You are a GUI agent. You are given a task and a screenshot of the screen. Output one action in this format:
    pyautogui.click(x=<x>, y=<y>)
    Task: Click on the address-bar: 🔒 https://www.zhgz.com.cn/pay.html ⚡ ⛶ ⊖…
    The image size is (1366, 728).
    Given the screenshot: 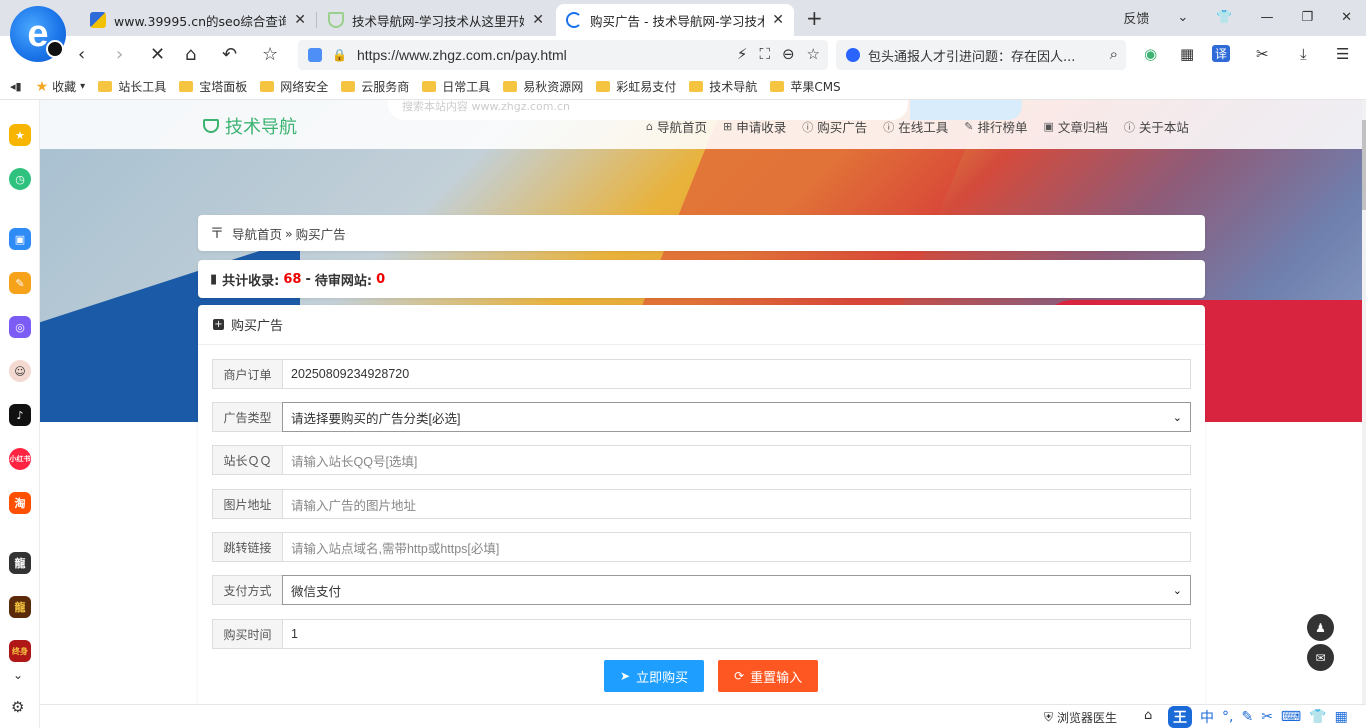 What is the action you would take?
    pyautogui.click(x=563, y=55)
    